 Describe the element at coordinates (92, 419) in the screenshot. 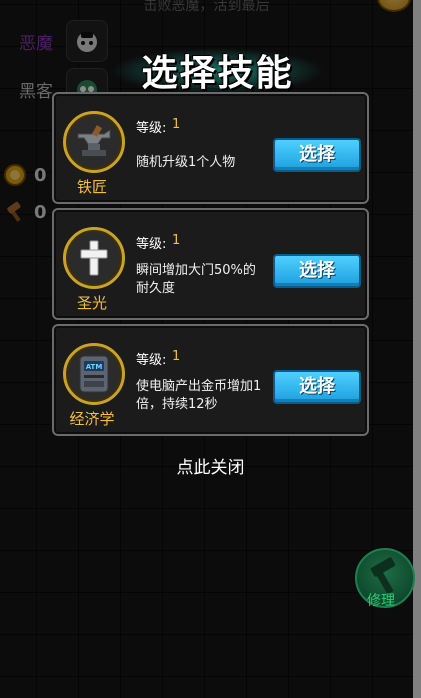

I see `skill-name: 经济学` at that location.